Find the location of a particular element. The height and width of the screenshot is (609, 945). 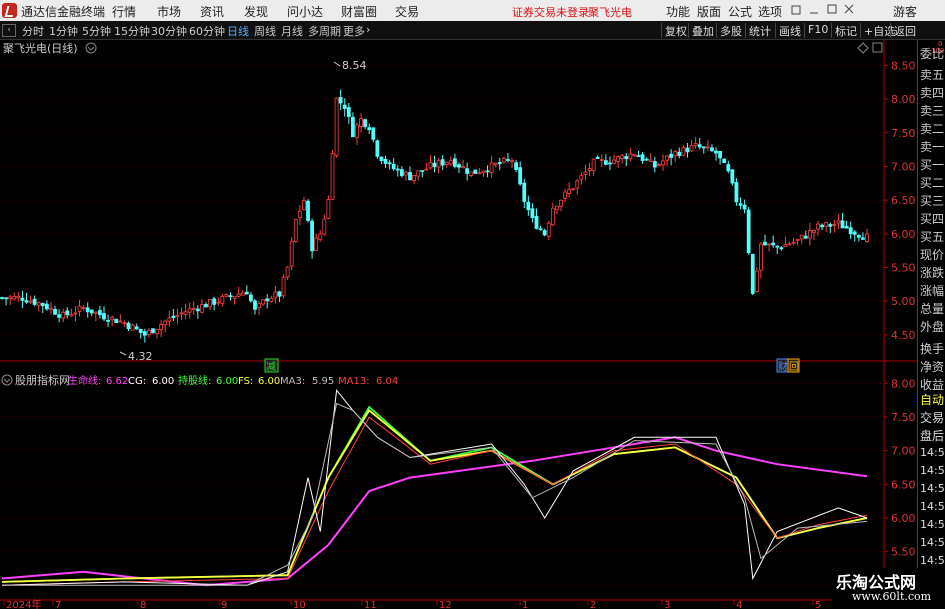

period-tab-1min: 1分钟 is located at coordinates (63, 31).